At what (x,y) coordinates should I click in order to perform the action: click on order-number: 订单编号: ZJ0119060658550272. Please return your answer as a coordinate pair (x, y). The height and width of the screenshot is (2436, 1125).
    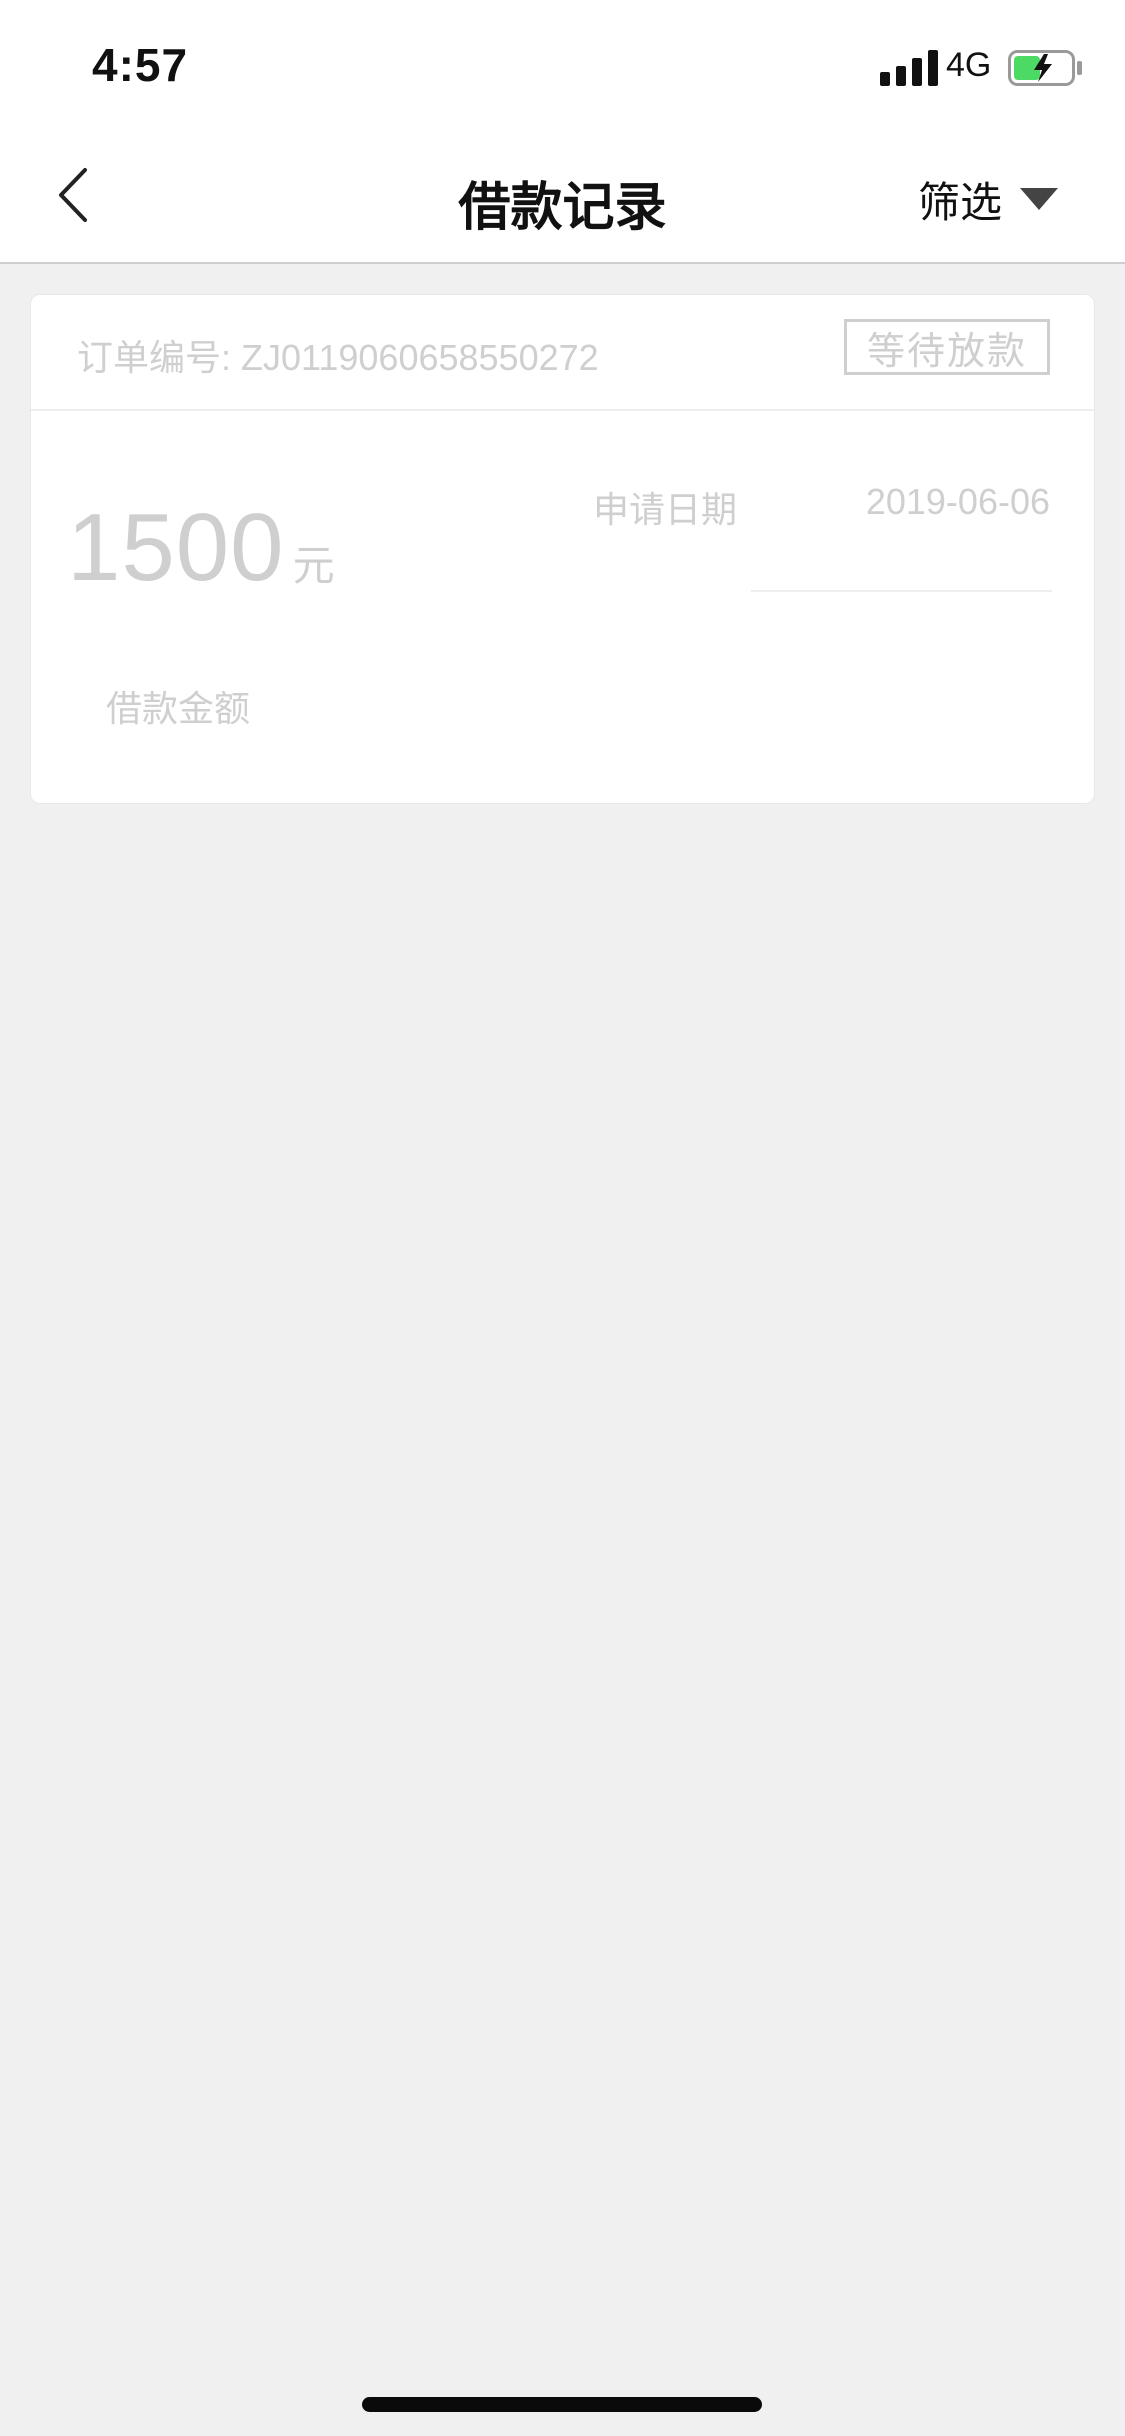
    Looking at the image, I should click on (338, 357).